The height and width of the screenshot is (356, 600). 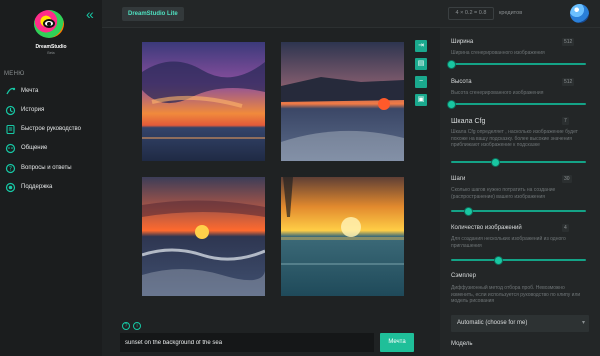 I want to click on user-avatar, so click(x=579, y=13).